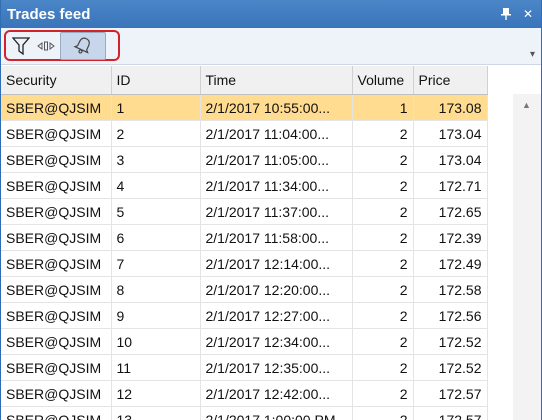 Image resolution: width=542 pixels, height=420 pixels. Describe the element at coordinates (271, 46) in the screenshot. I see `toolbar: ▾` at that location.